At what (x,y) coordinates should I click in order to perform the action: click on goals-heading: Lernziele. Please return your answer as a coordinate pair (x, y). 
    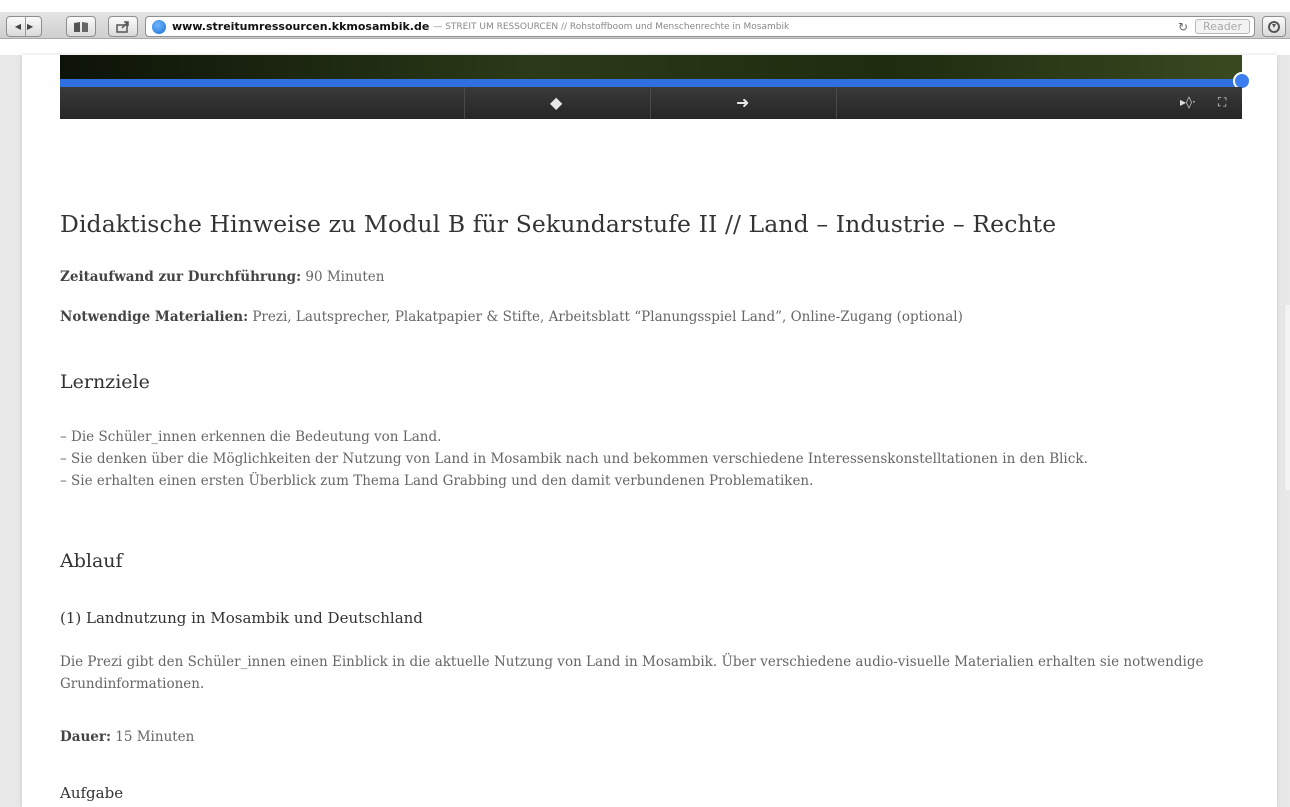
    Looking at the image, I should click on (105, 382).